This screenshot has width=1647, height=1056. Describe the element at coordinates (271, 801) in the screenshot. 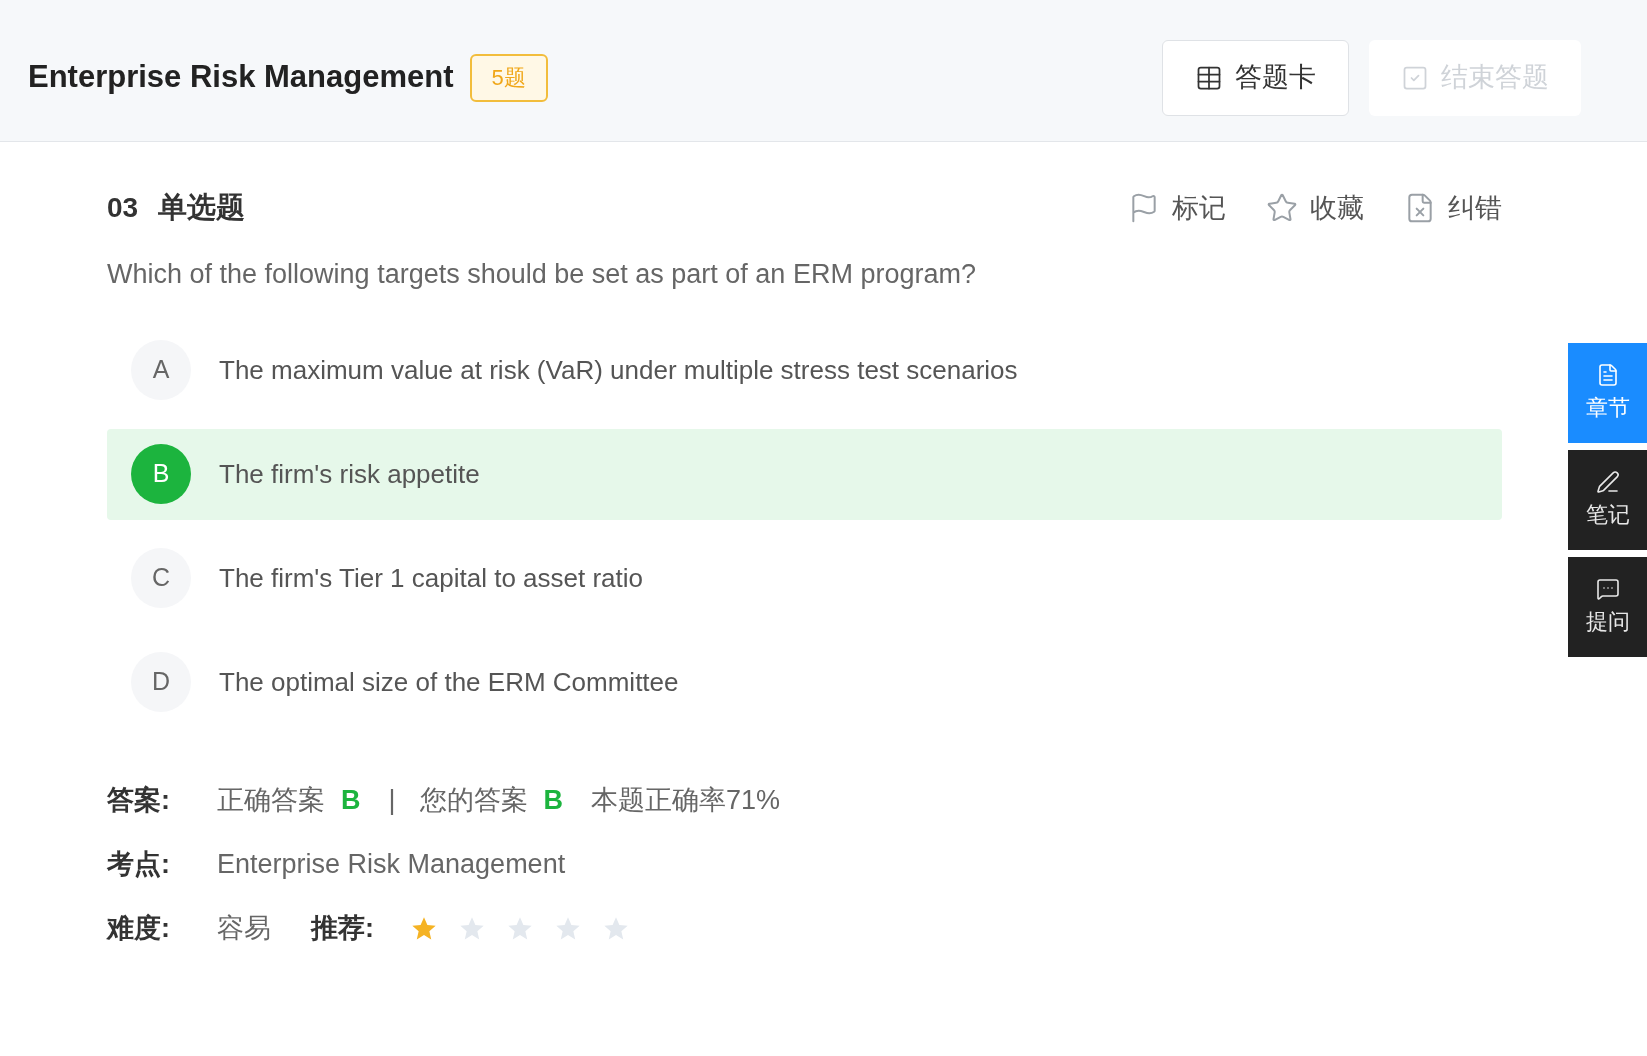

I see `correct-answer-label: 正确答案` at that location.